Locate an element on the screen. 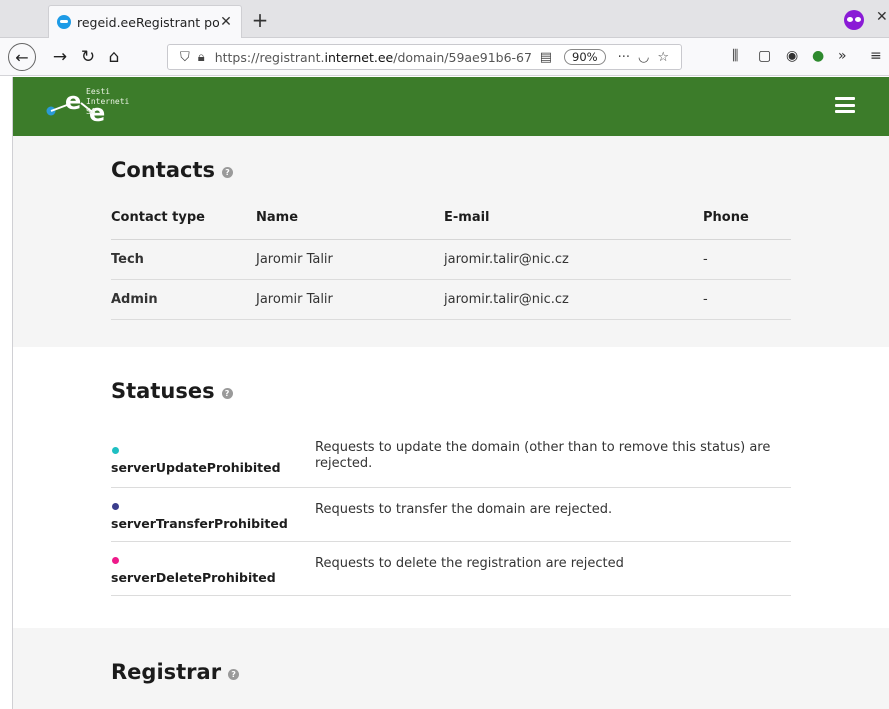  logo-text: Eesti Interneti SA is located at coordinates (108, 101).